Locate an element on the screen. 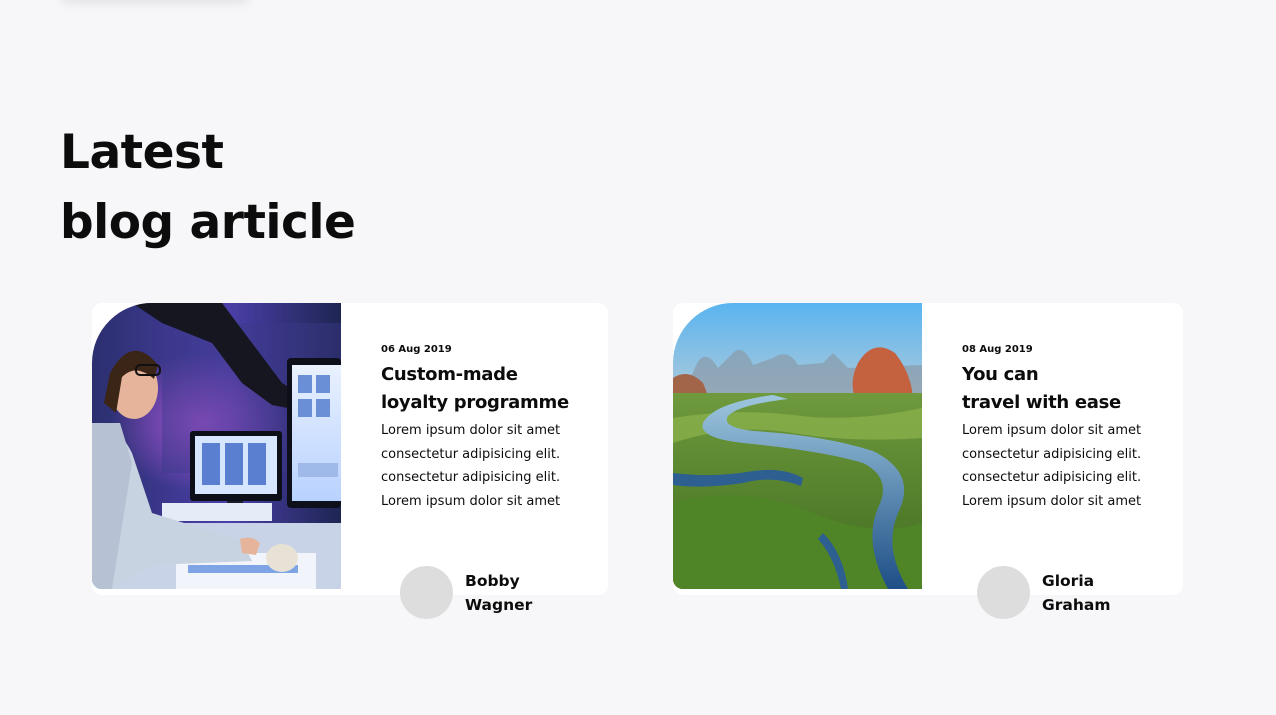  author-first-name: Bobby is located at coordinates (492, 580).